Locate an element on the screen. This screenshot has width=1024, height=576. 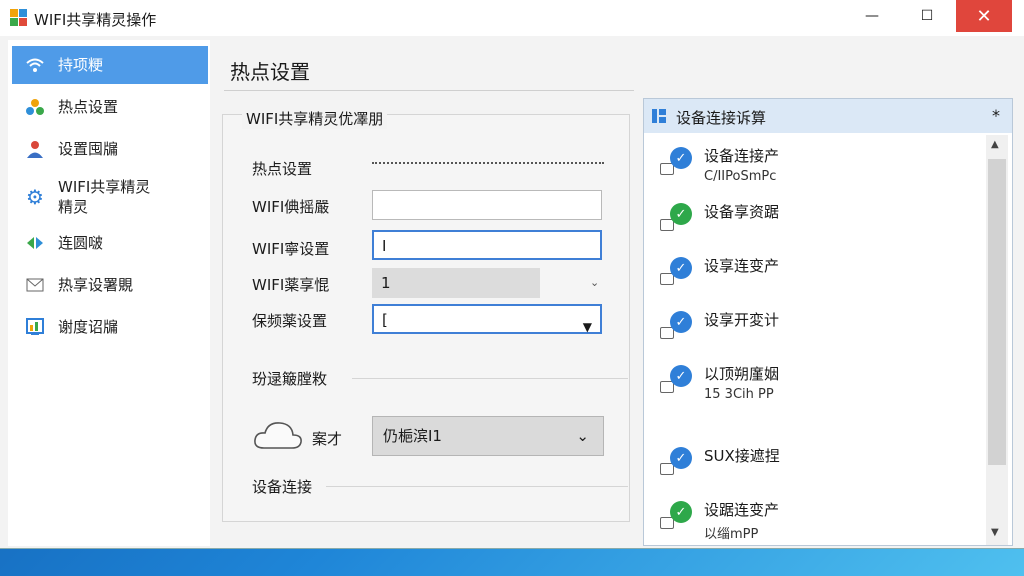
device-item: ✓ SUX接遮捏 is located at coordinates (814, 464).